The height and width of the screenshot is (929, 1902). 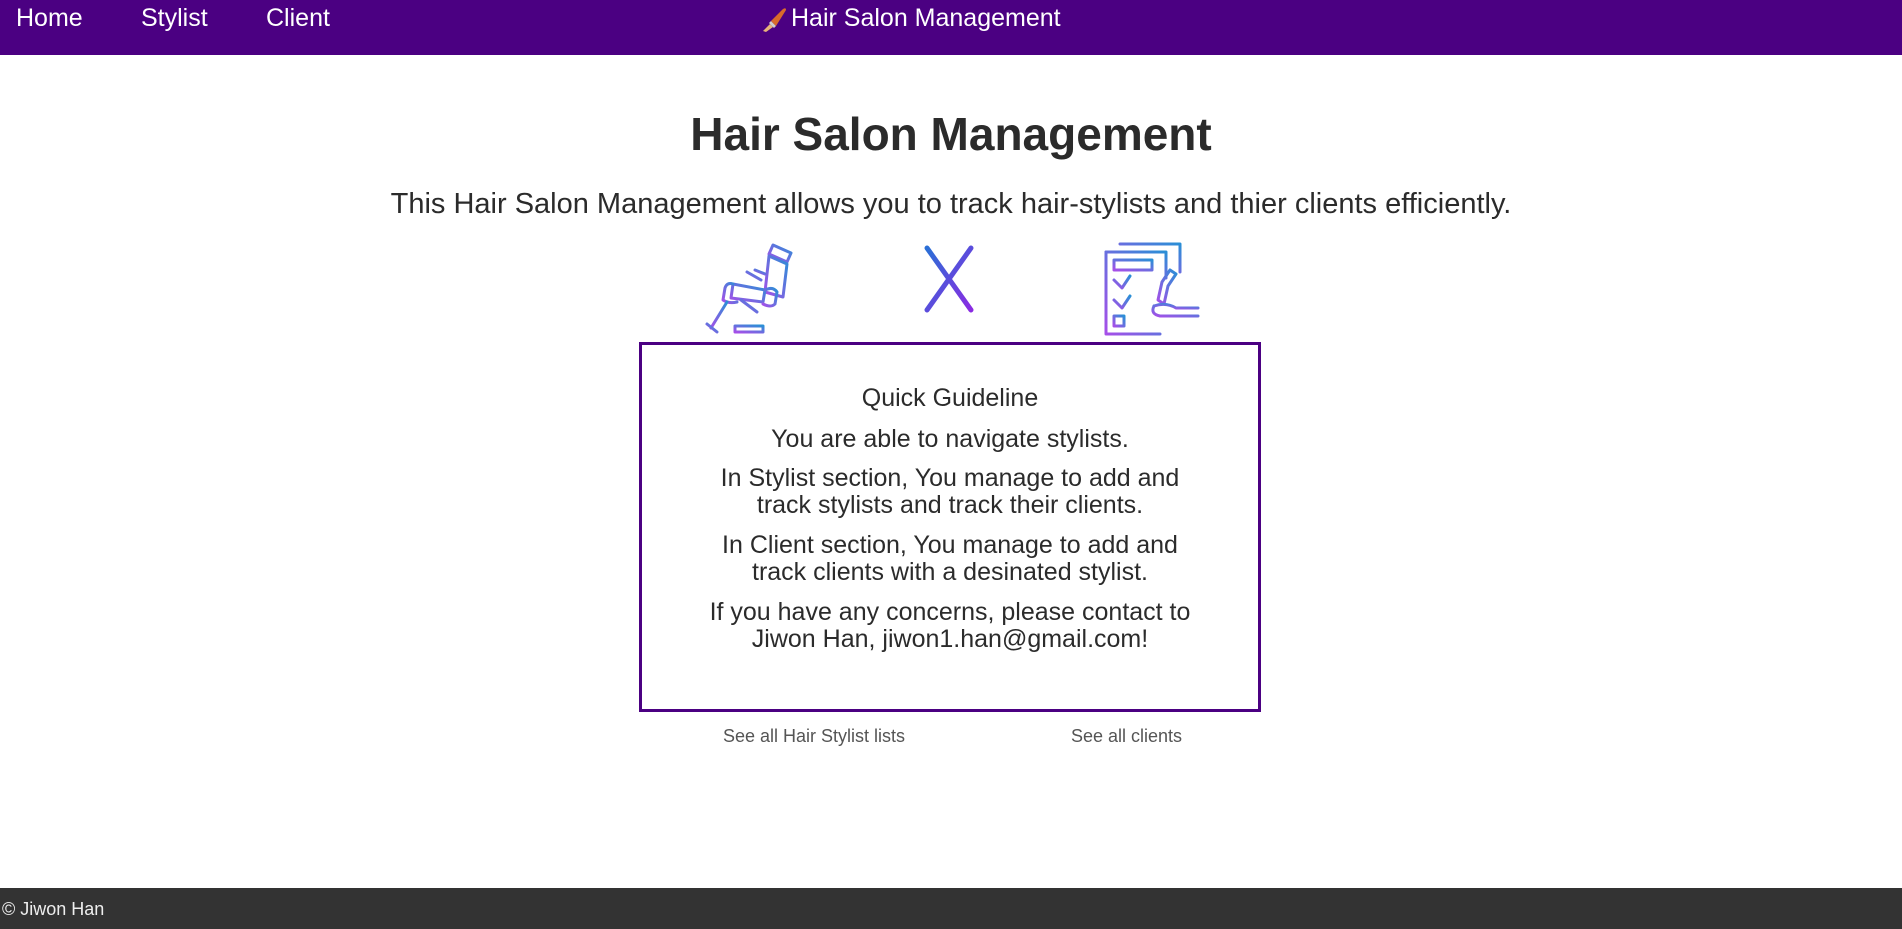 What do you see at coordinates (951, 908) in the screenshot?
I see `footer: © Jiwon Han` at bounding box center [951, 908].